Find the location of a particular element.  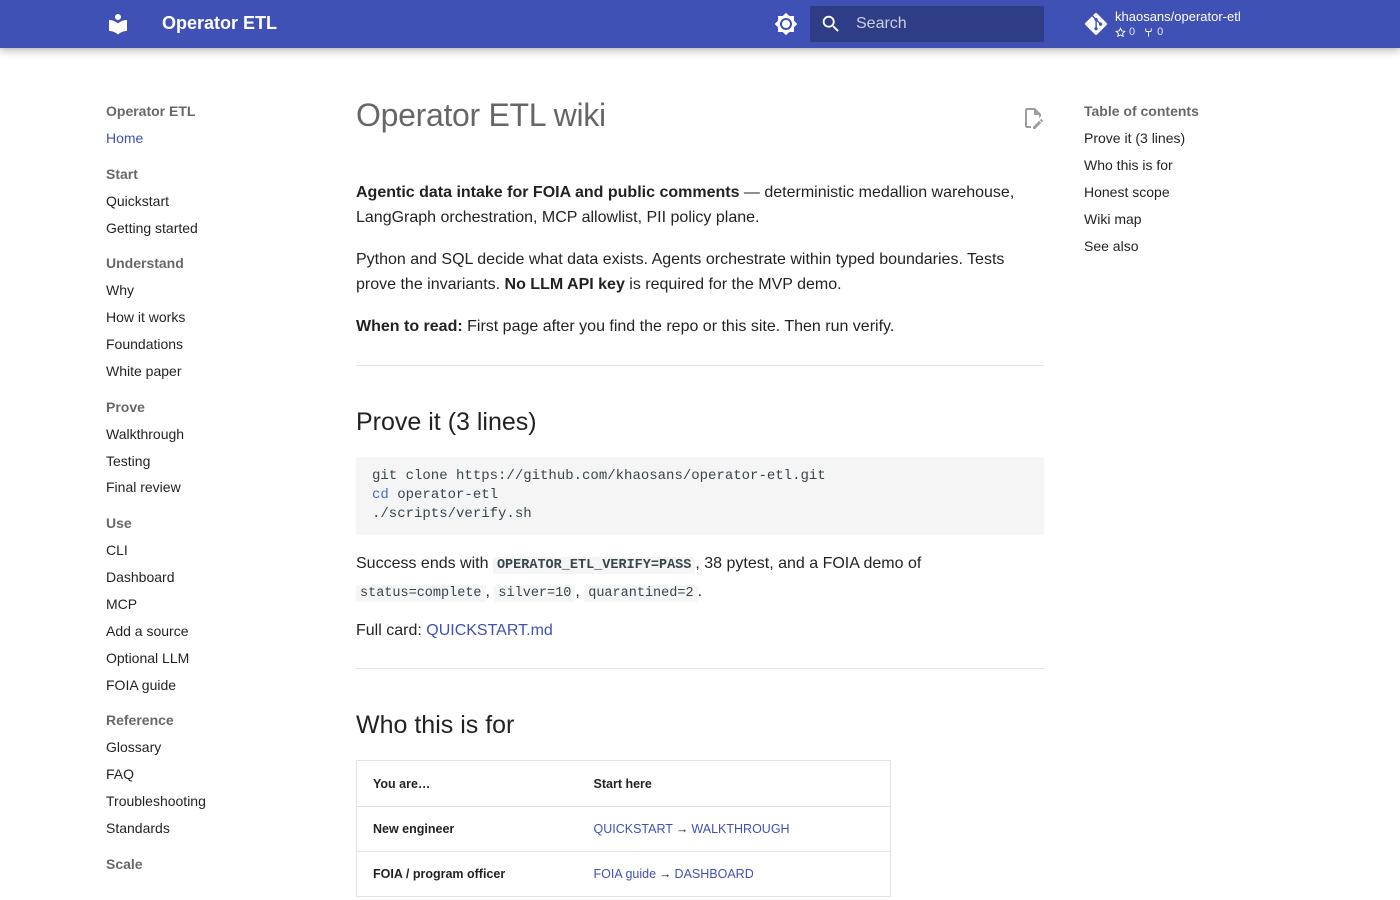

brightness-toggle-icon is located at coordinates (786, 24).